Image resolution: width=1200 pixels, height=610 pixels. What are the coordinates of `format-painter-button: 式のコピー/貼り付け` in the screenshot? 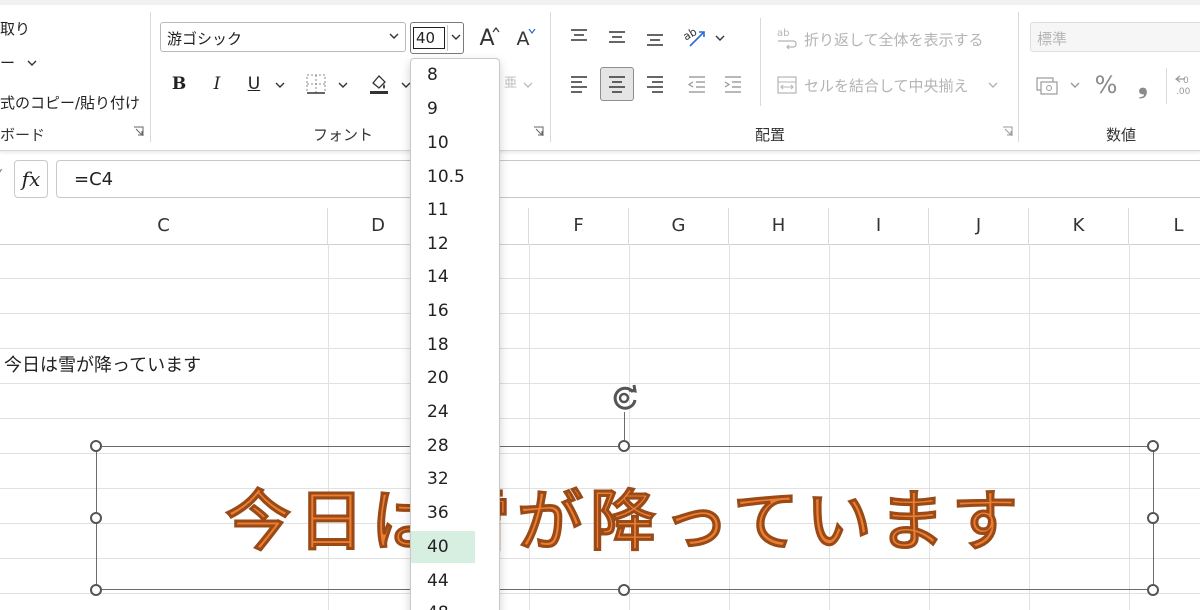 It's located at (70, 102).